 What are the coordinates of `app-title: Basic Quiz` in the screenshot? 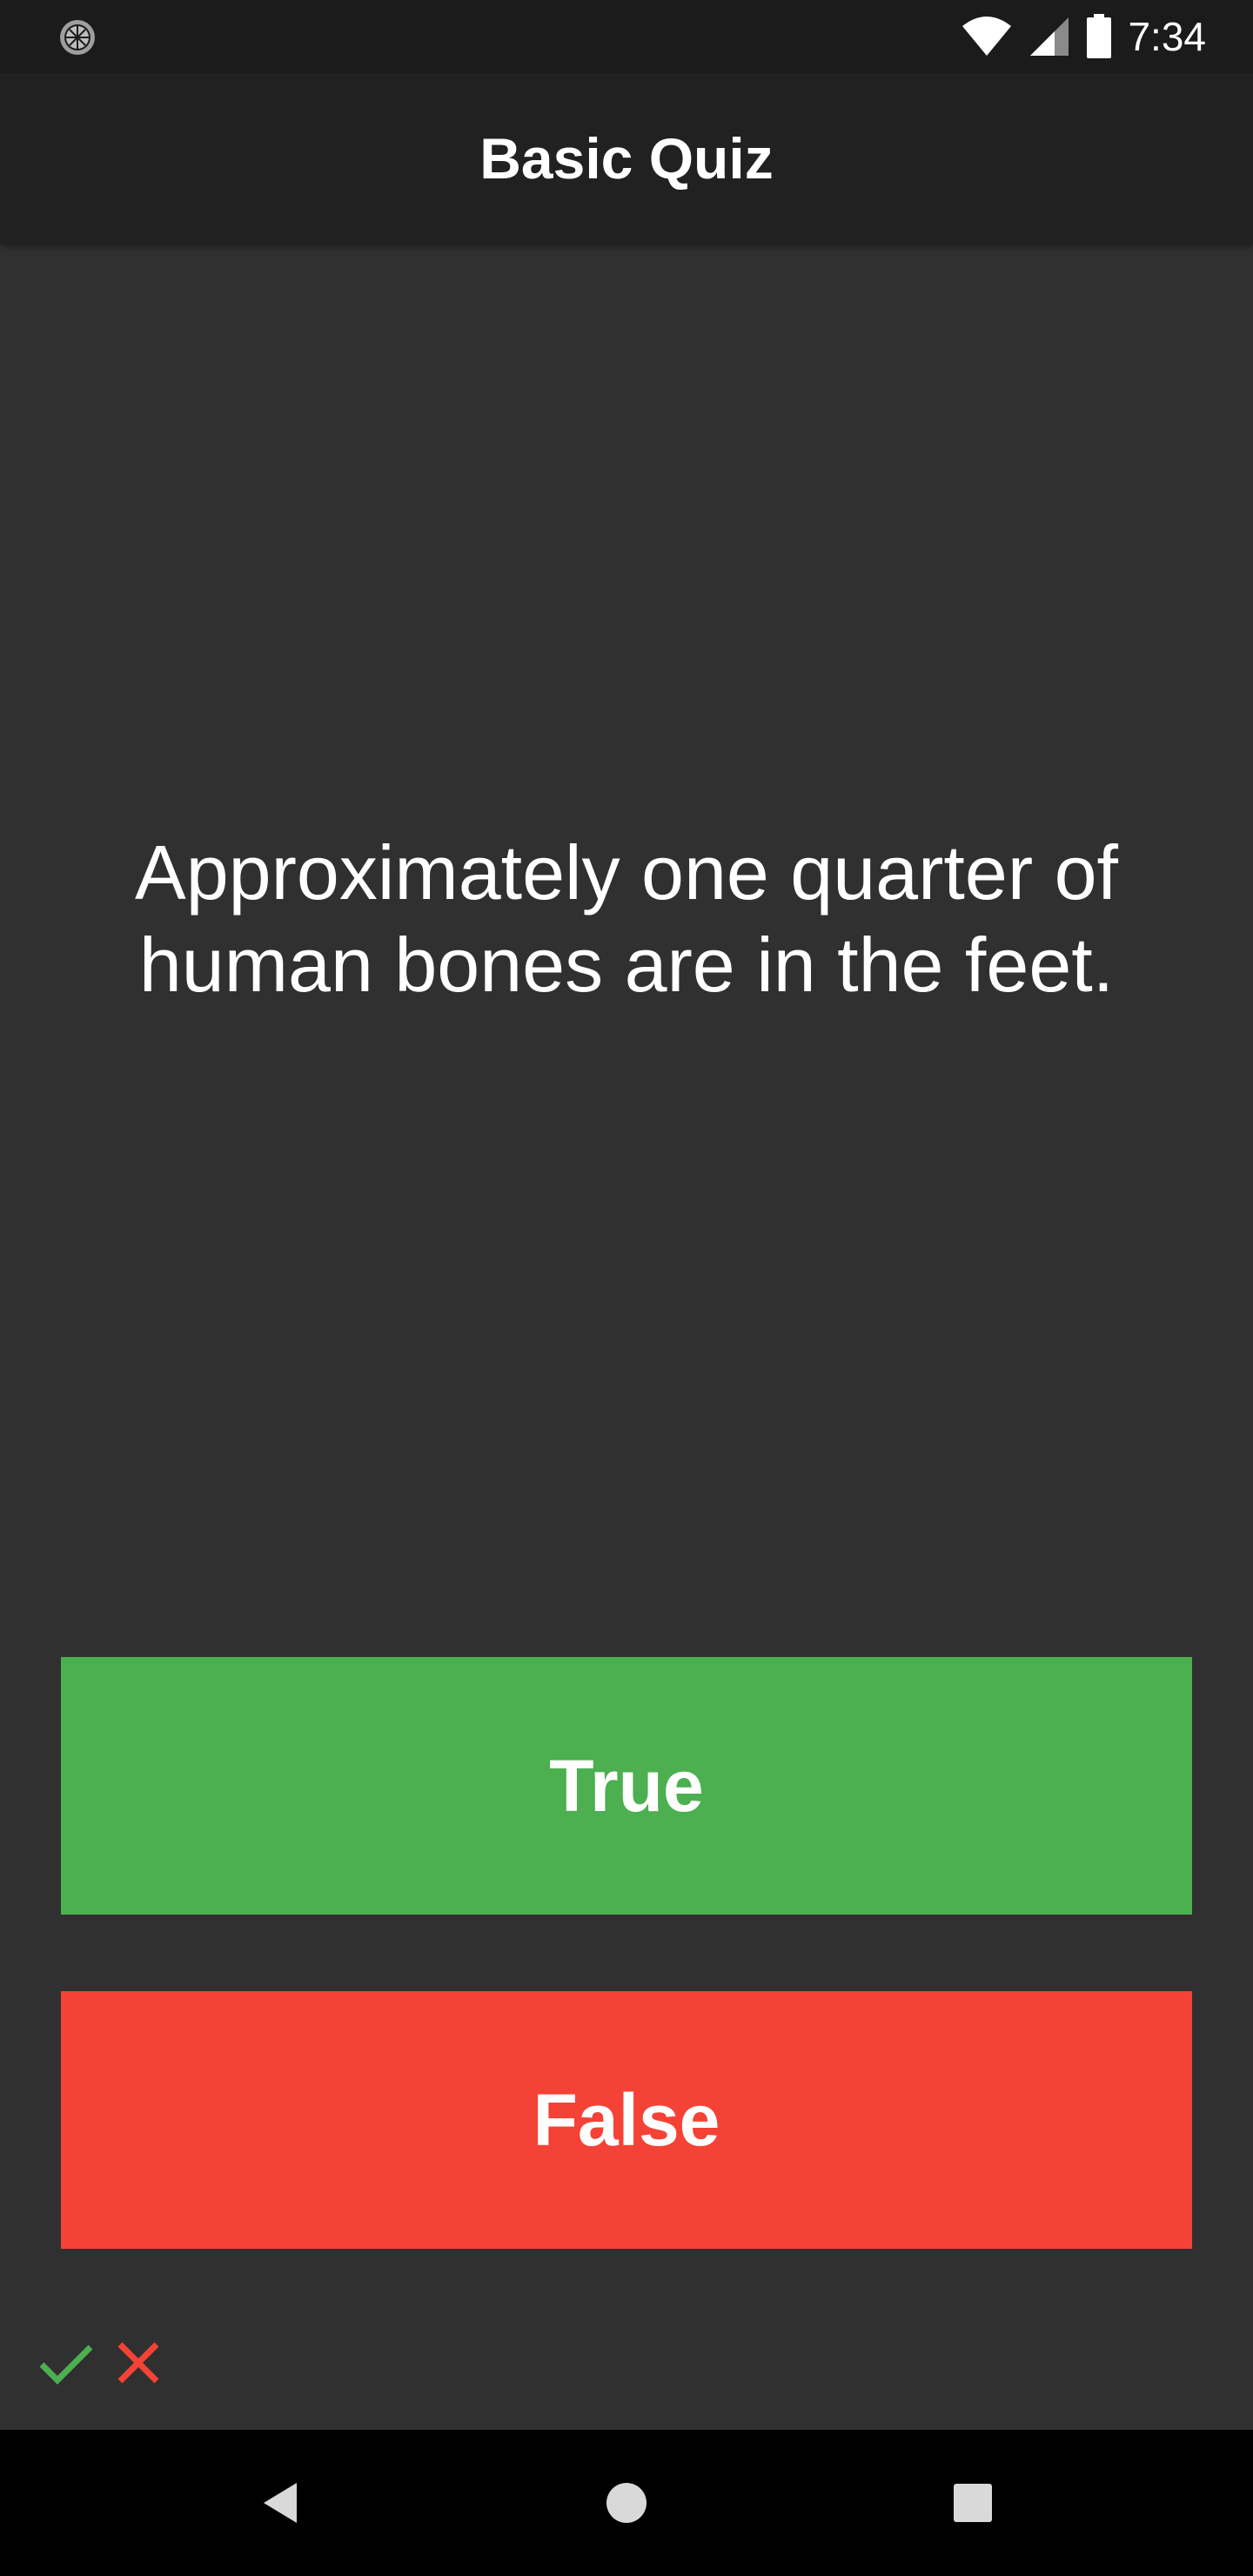 It's located at (626, 158).